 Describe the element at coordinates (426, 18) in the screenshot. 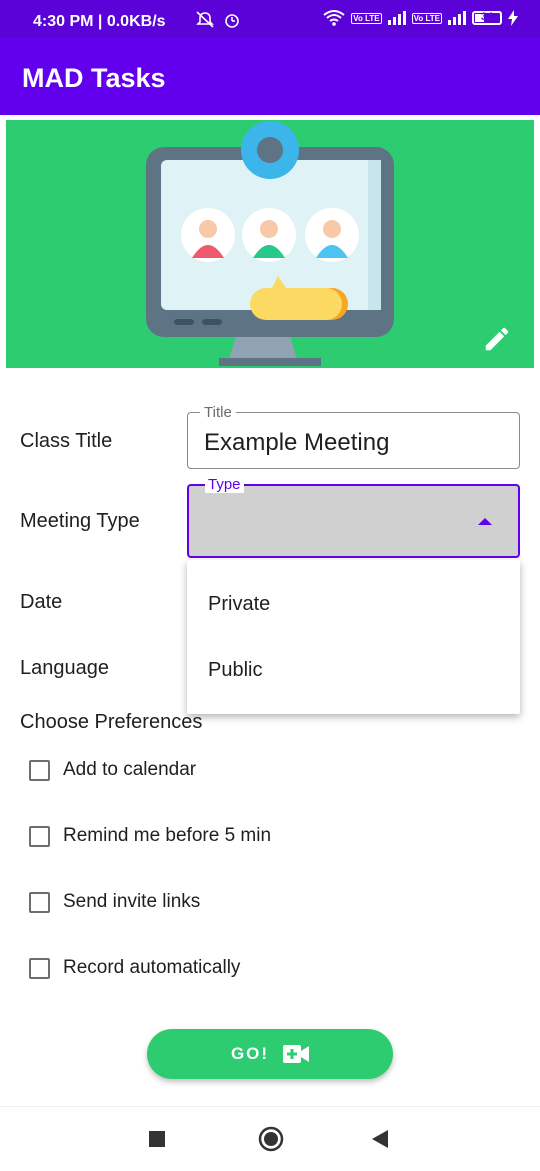

I see `volte-badge-2: Vo LTE` at that location.